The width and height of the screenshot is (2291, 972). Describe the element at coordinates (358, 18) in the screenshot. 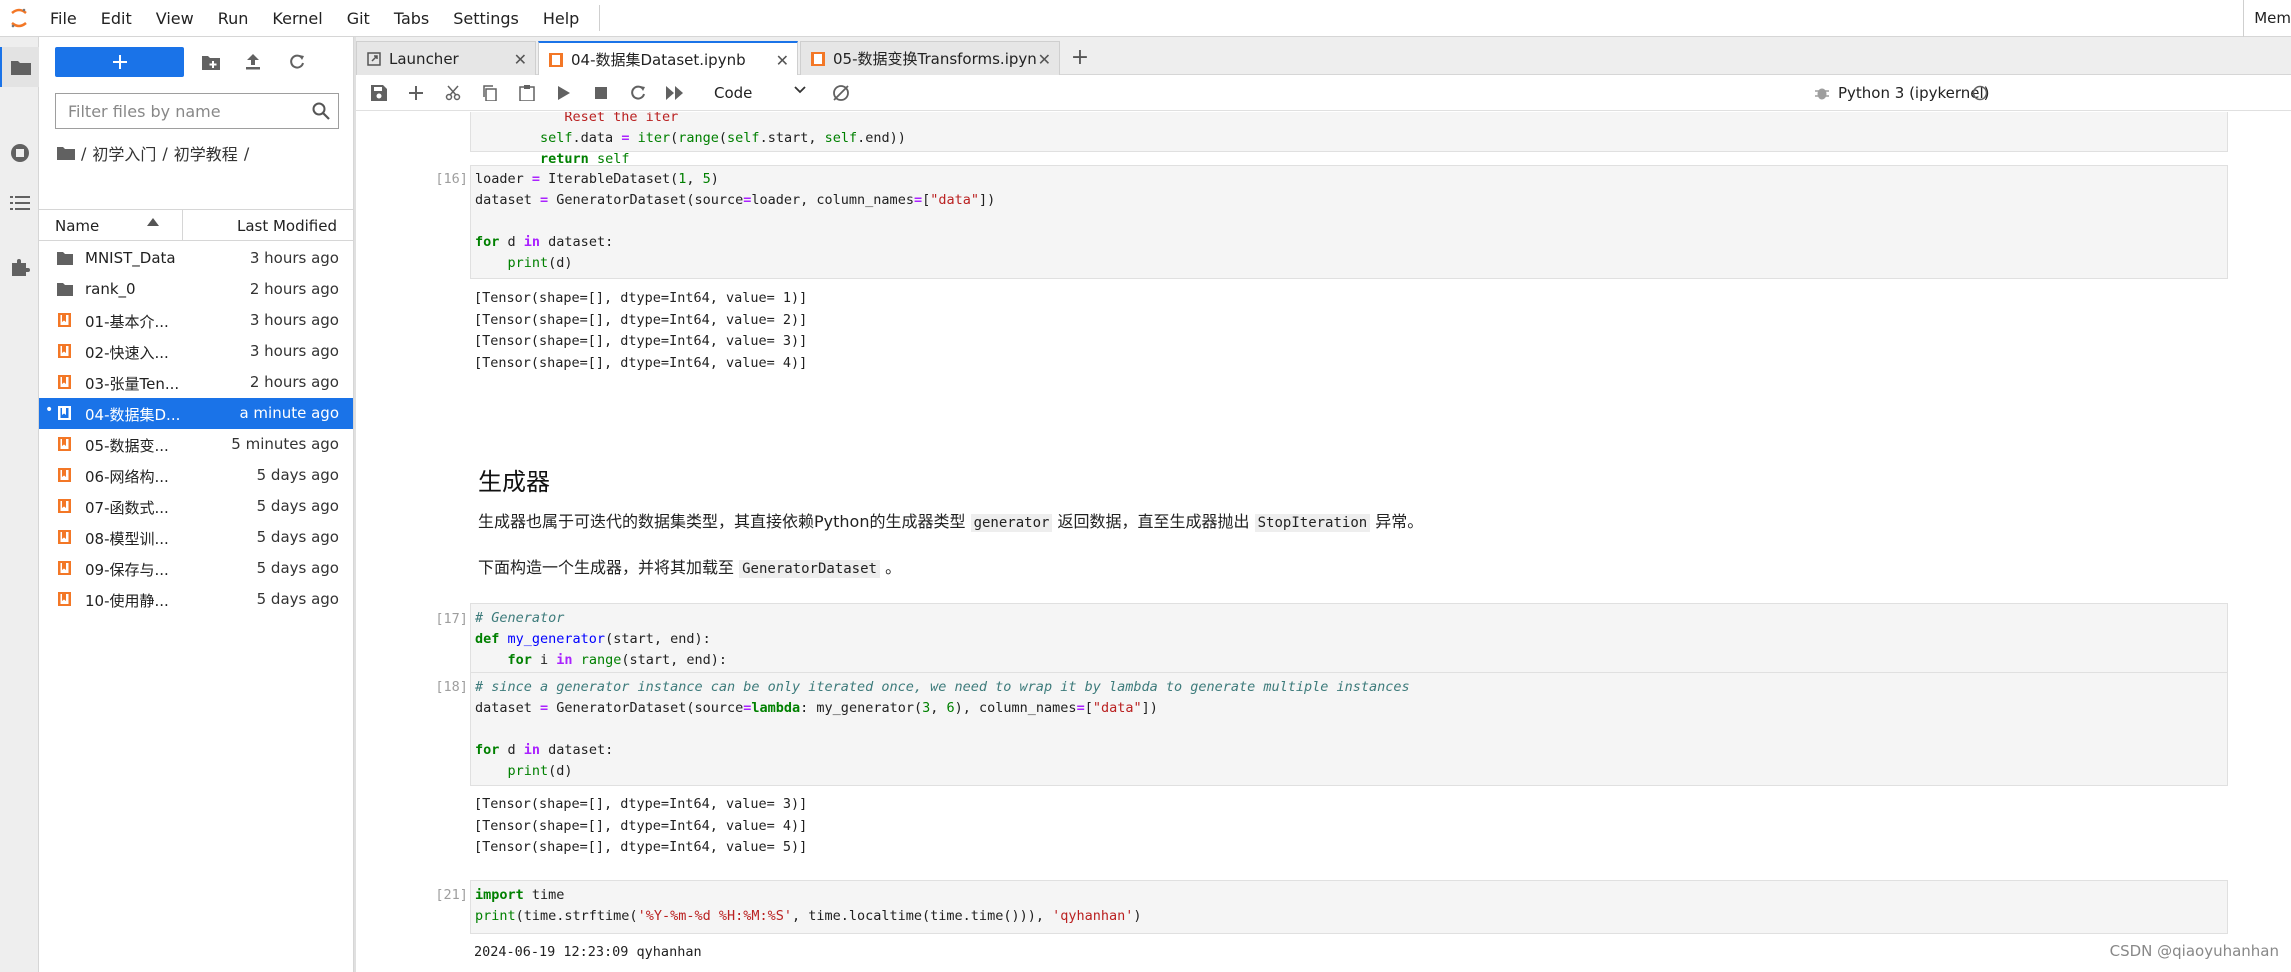

I see `menu-git: Git` at that location.